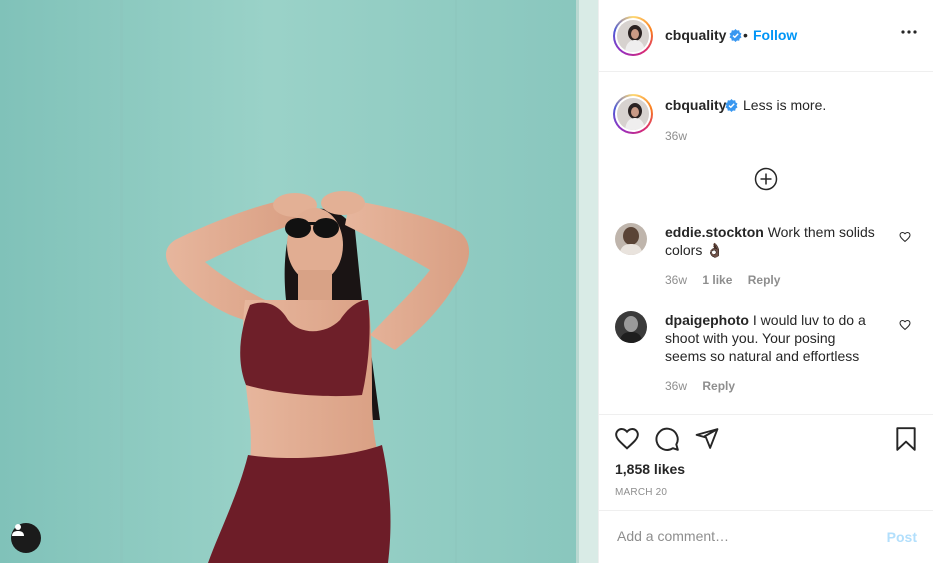 This screenshot has height=563, width=933. I want to click on author-avatar, so click(633, 36).